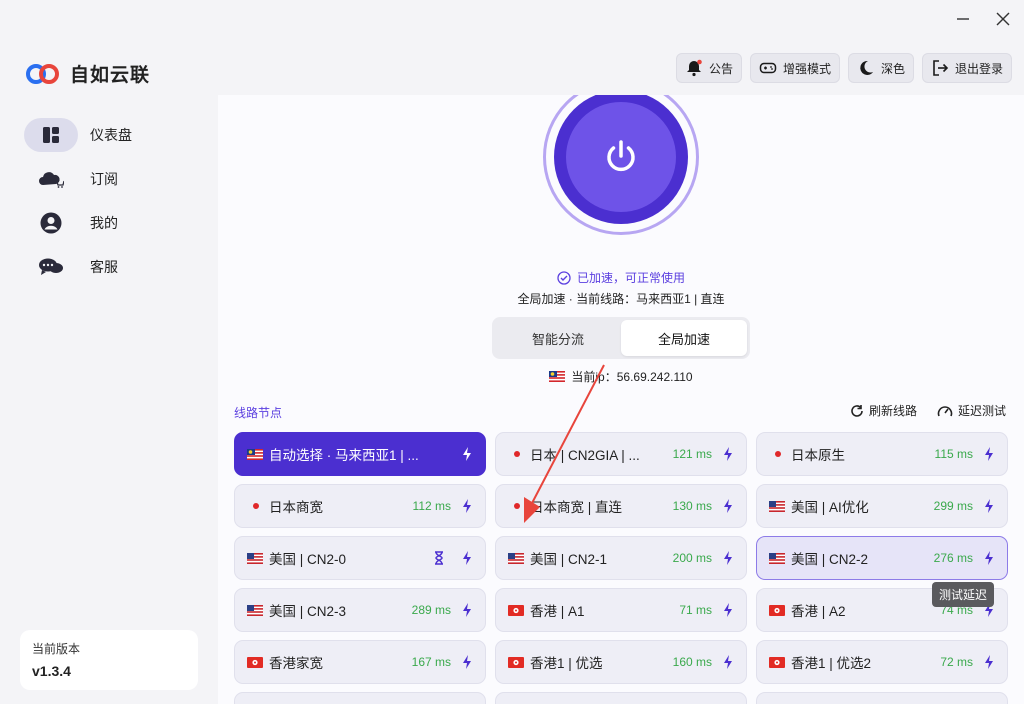 The height and width of the screenshot is (704, 1024). Describe the element at coordinates (44, 74) in the screenshot. I see `logo-icon` at that location.